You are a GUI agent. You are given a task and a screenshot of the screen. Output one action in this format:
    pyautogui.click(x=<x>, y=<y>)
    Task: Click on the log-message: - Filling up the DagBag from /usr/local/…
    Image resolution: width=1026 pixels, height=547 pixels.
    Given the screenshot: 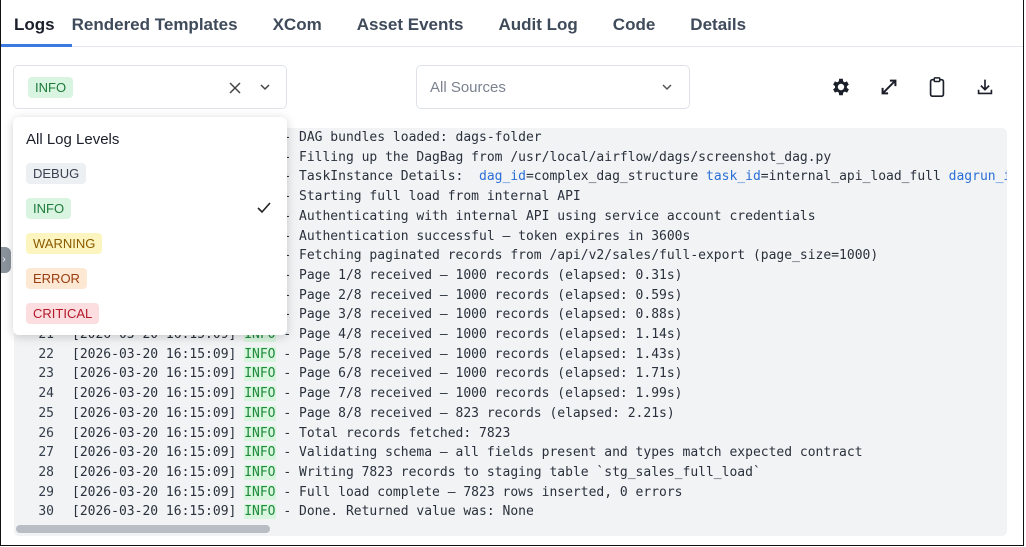 What is the action you would take?
    pyautogui.click(x=557, y=157)
    